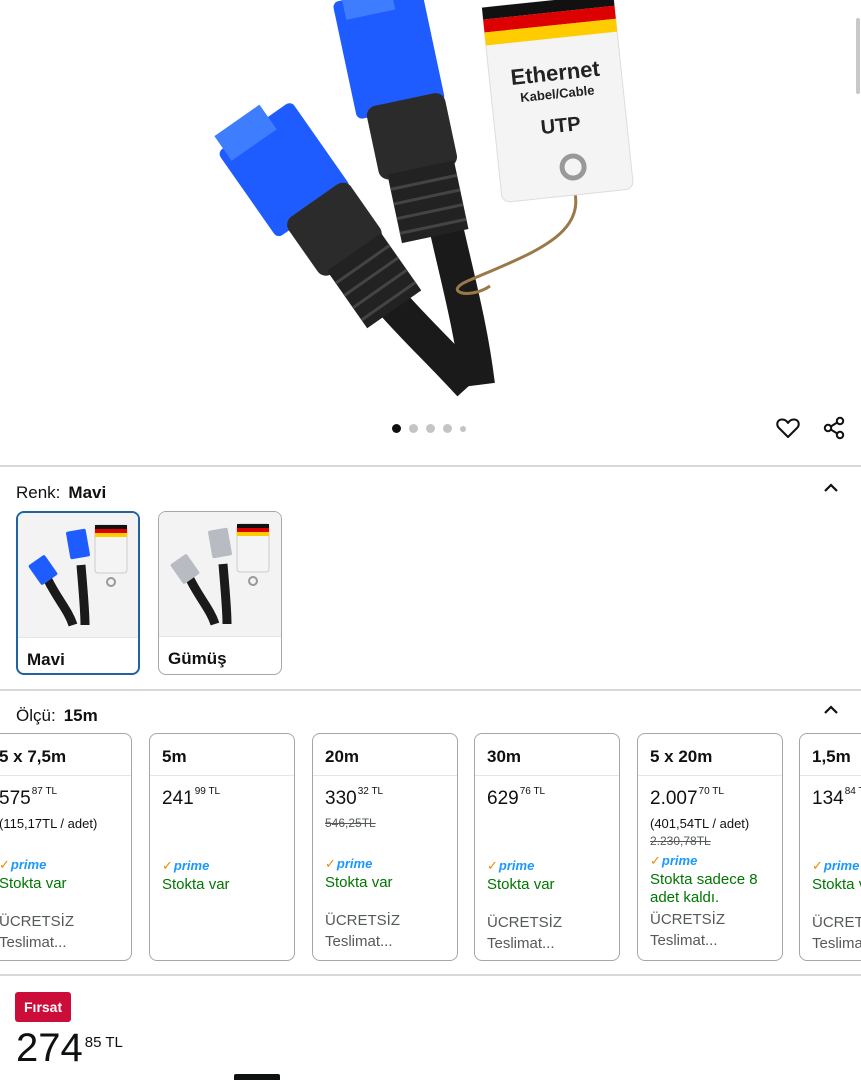  What do you see at coordinates (811, 428) in the screenshot?
I see `image-actions` at bounding box center [811, 428].